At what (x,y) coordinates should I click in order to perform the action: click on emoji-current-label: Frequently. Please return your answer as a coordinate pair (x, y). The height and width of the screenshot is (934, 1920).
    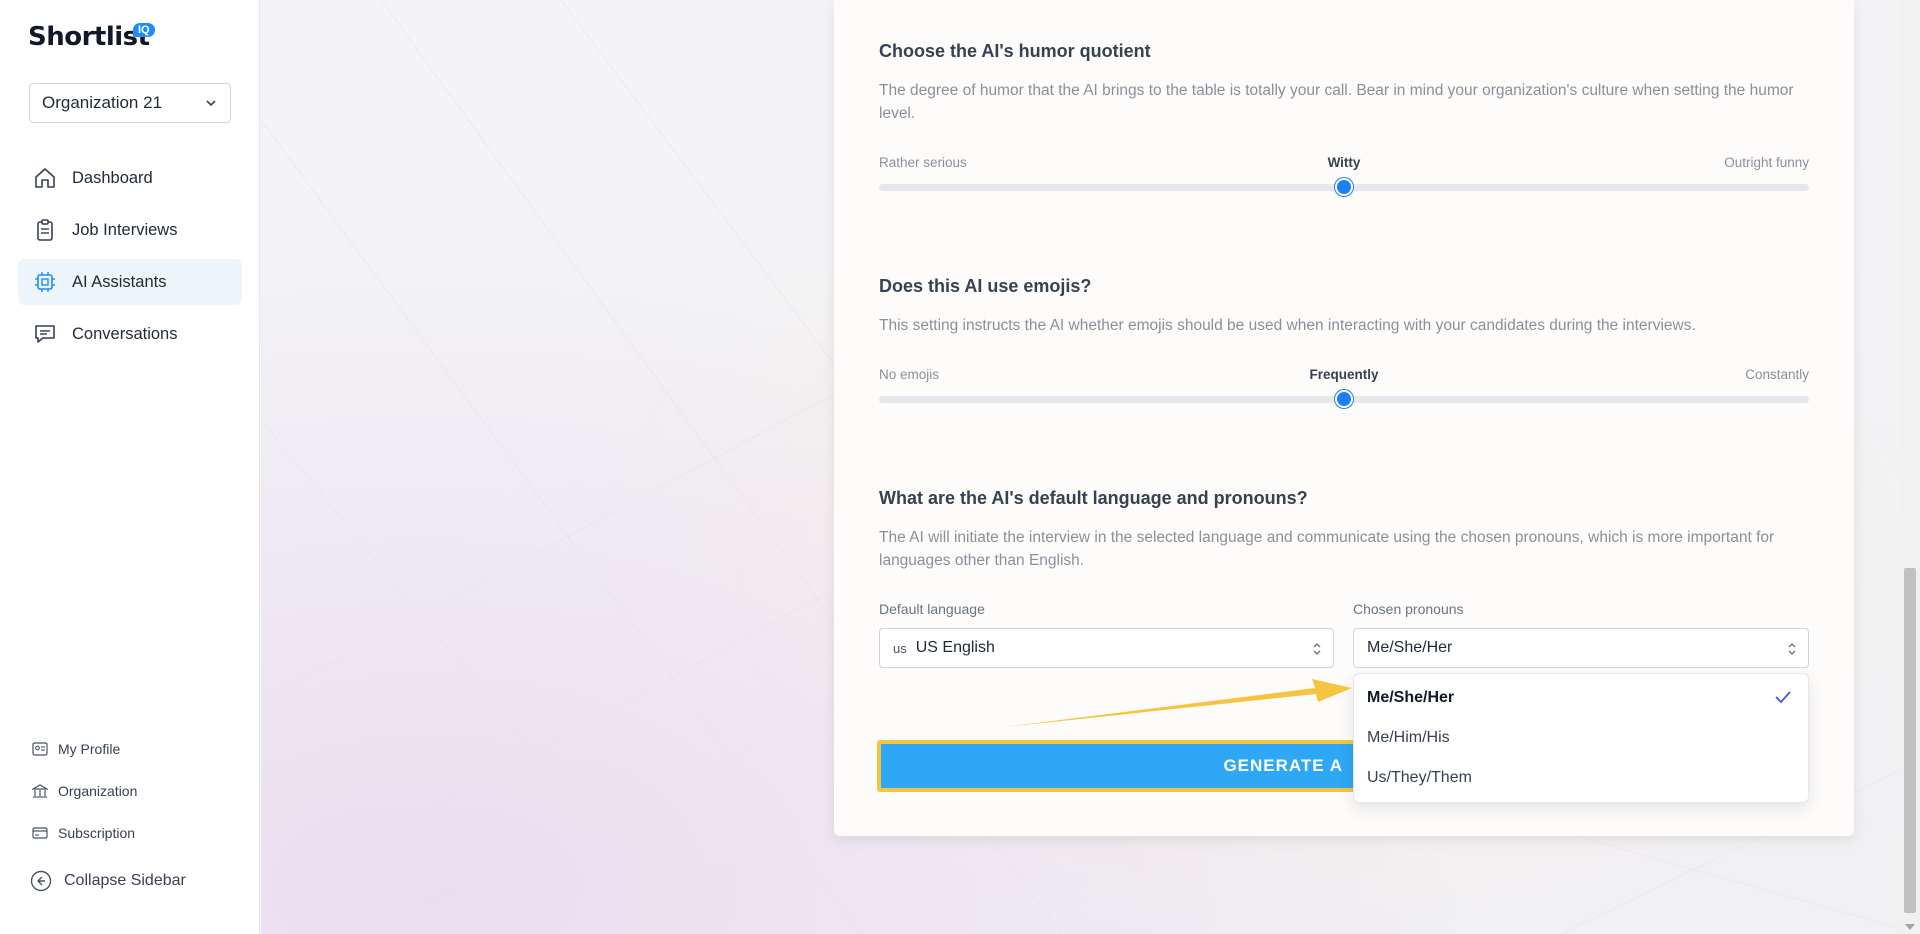
    Looking at the image, I should click on (1344, 374).